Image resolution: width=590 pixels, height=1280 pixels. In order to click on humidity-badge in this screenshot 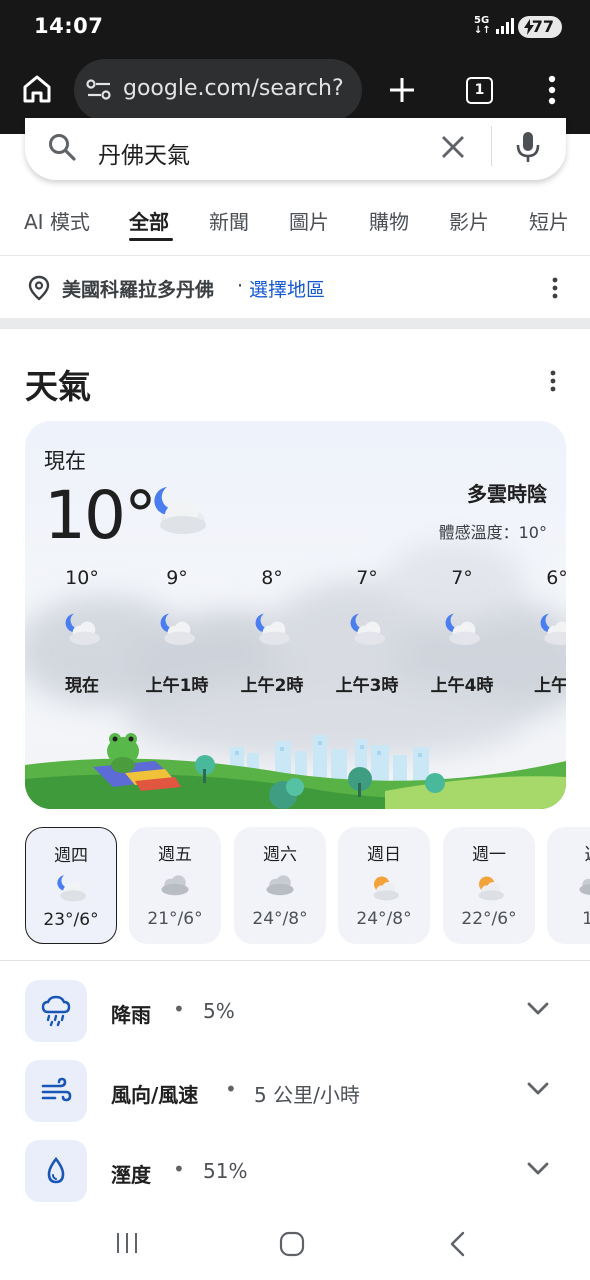, I will do `click(56, 1171)`.